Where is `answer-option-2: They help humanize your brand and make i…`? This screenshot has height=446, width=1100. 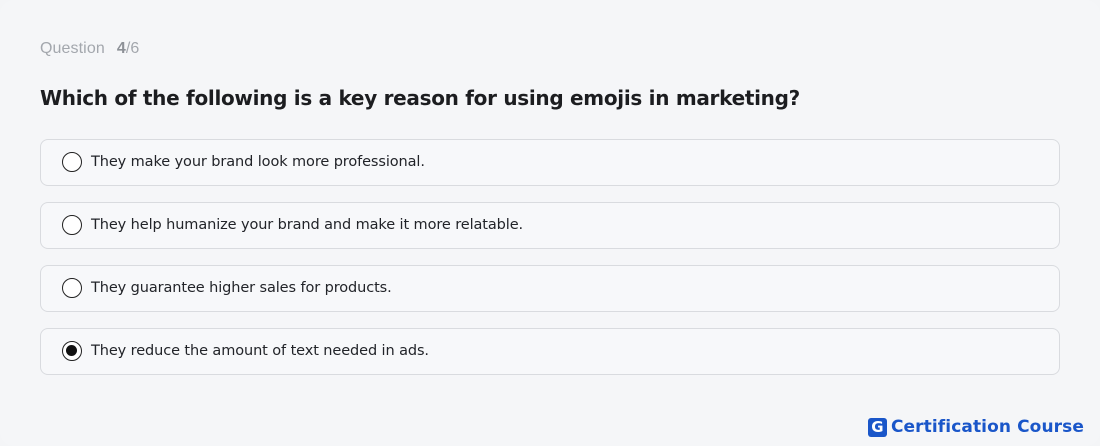 answer-option-2: They help humanize your brand and make i… is located at coordinates (550, 225).